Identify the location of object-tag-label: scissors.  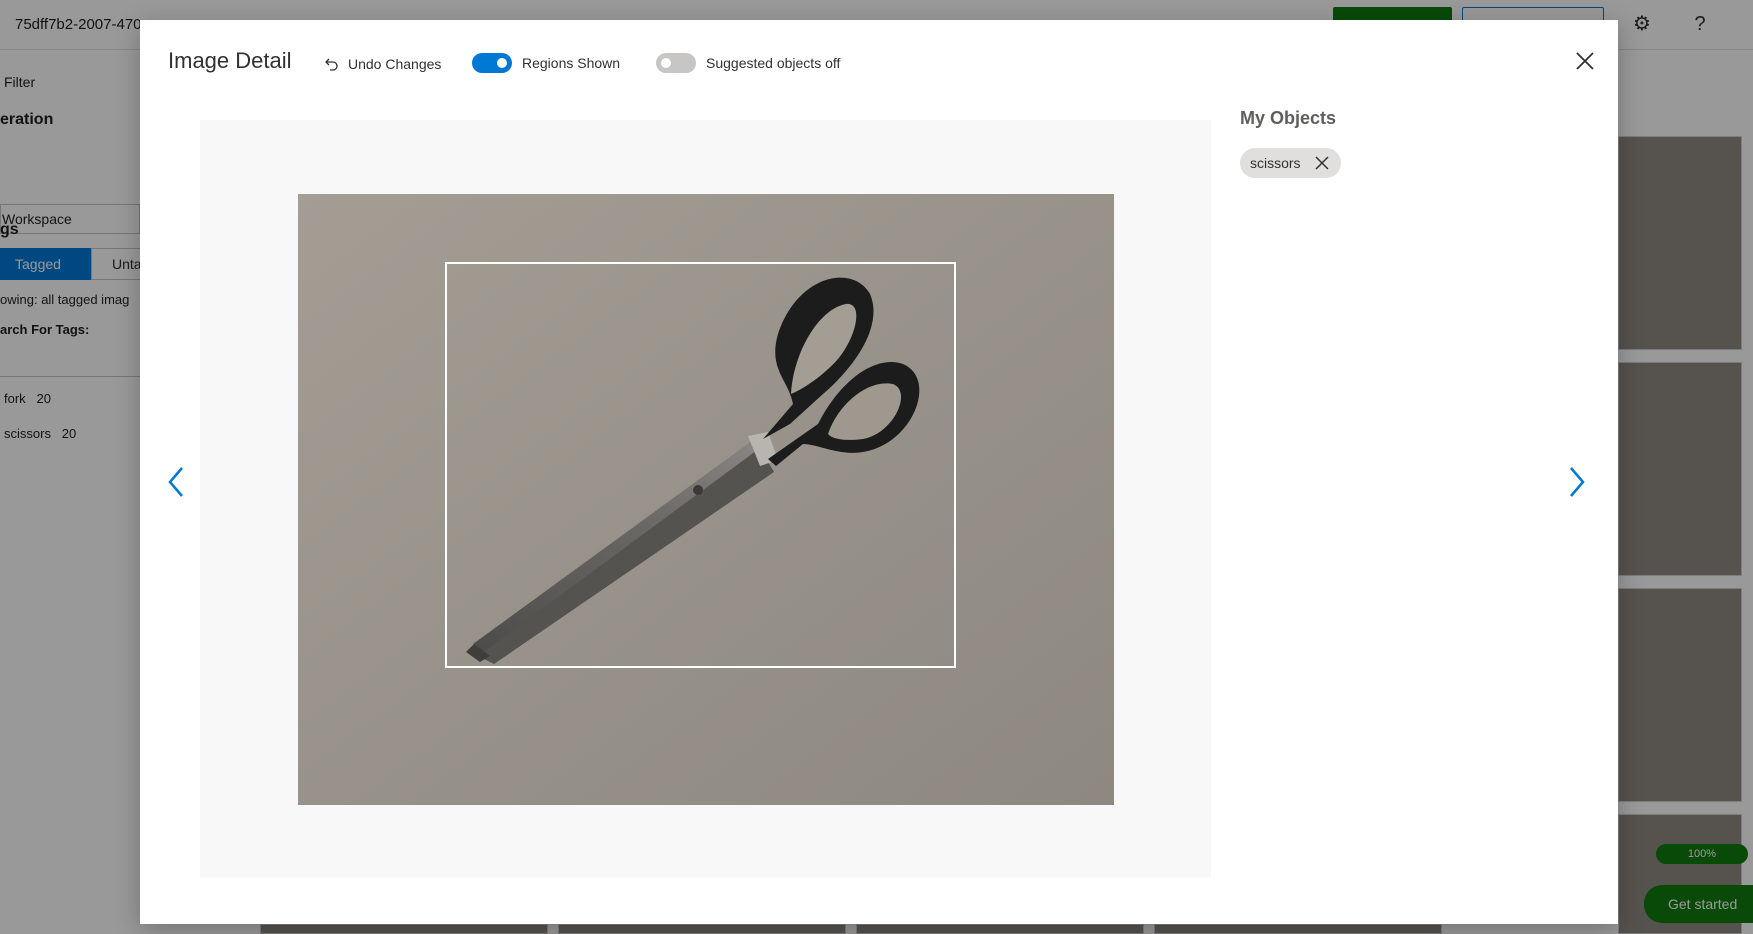
(1275, 163).